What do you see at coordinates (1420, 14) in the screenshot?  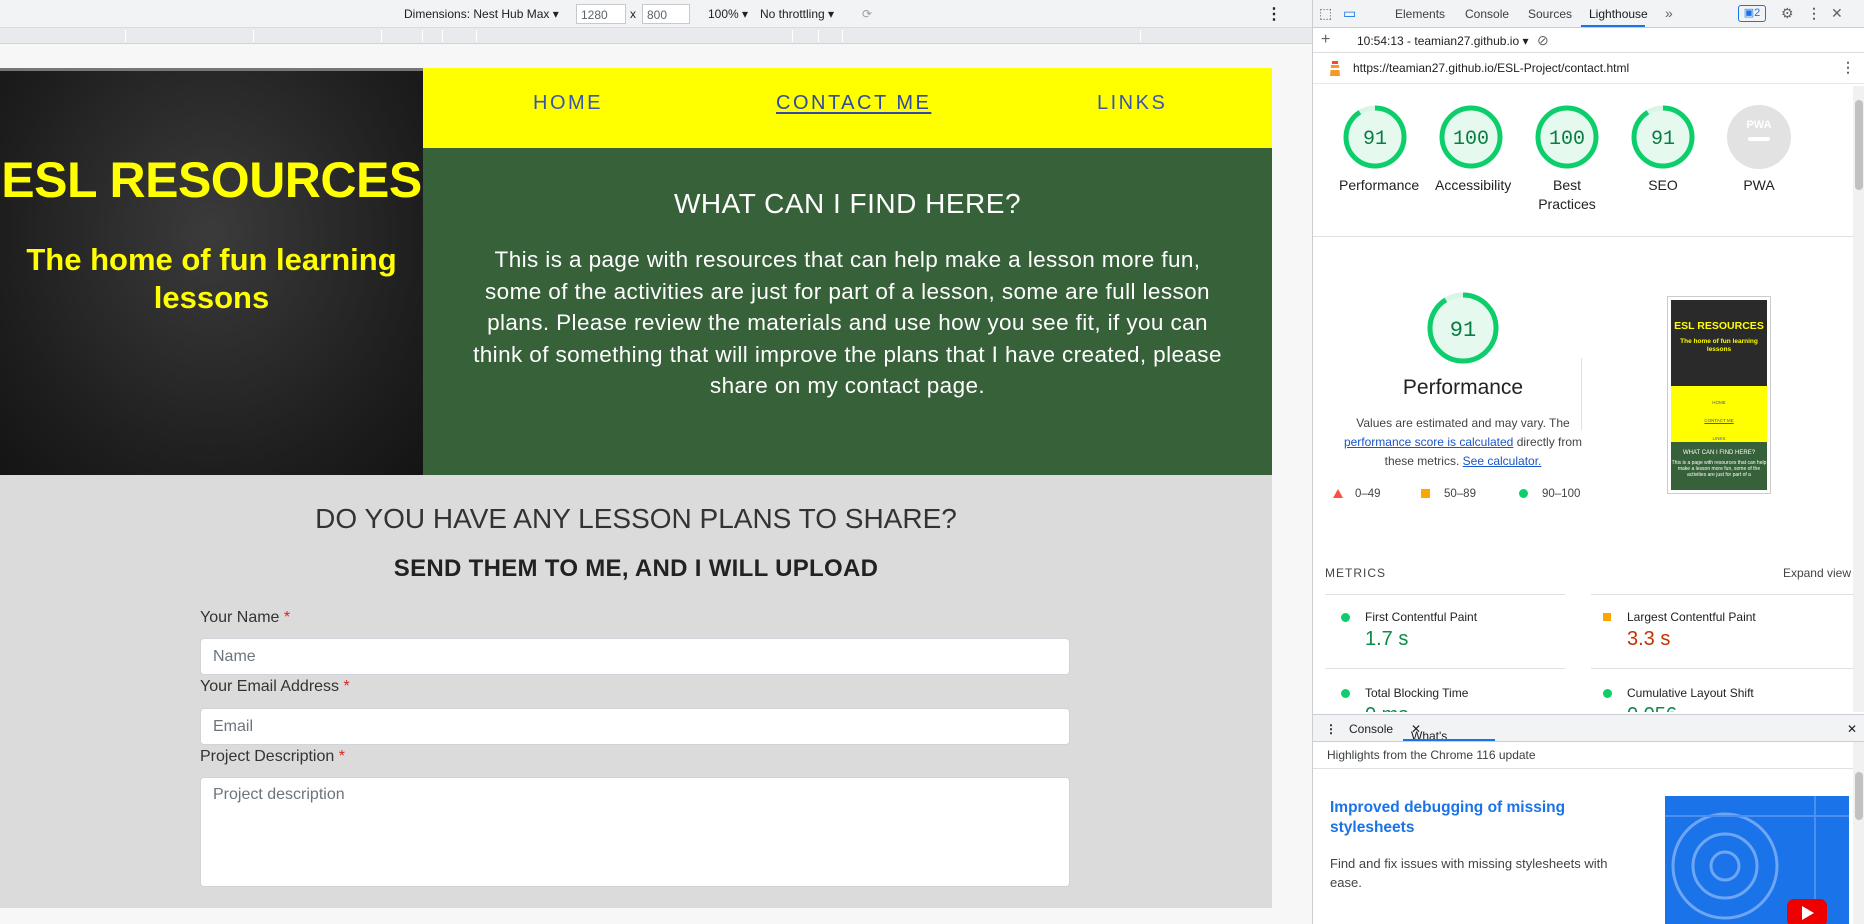 I see `tab-elements: Elements` at bounding box center [1420, 14].